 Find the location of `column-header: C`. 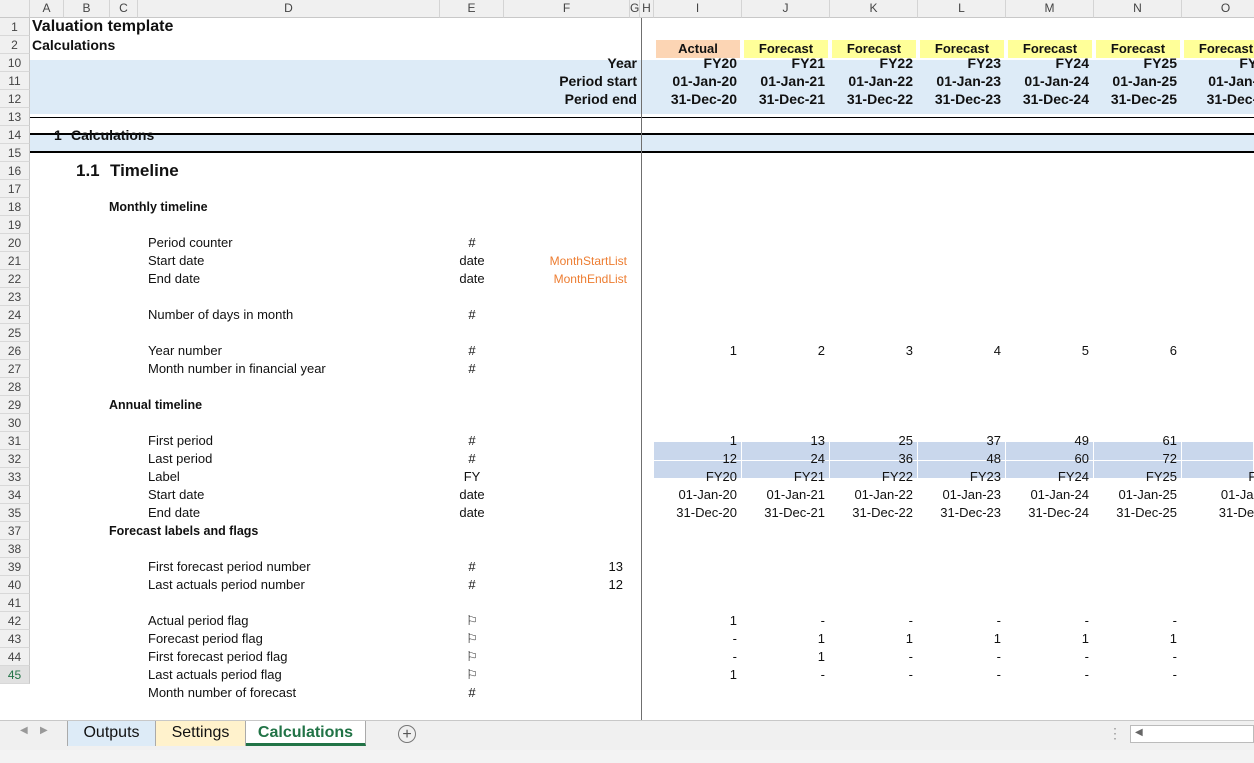

column-header: C is located at coordinates (124, 9).